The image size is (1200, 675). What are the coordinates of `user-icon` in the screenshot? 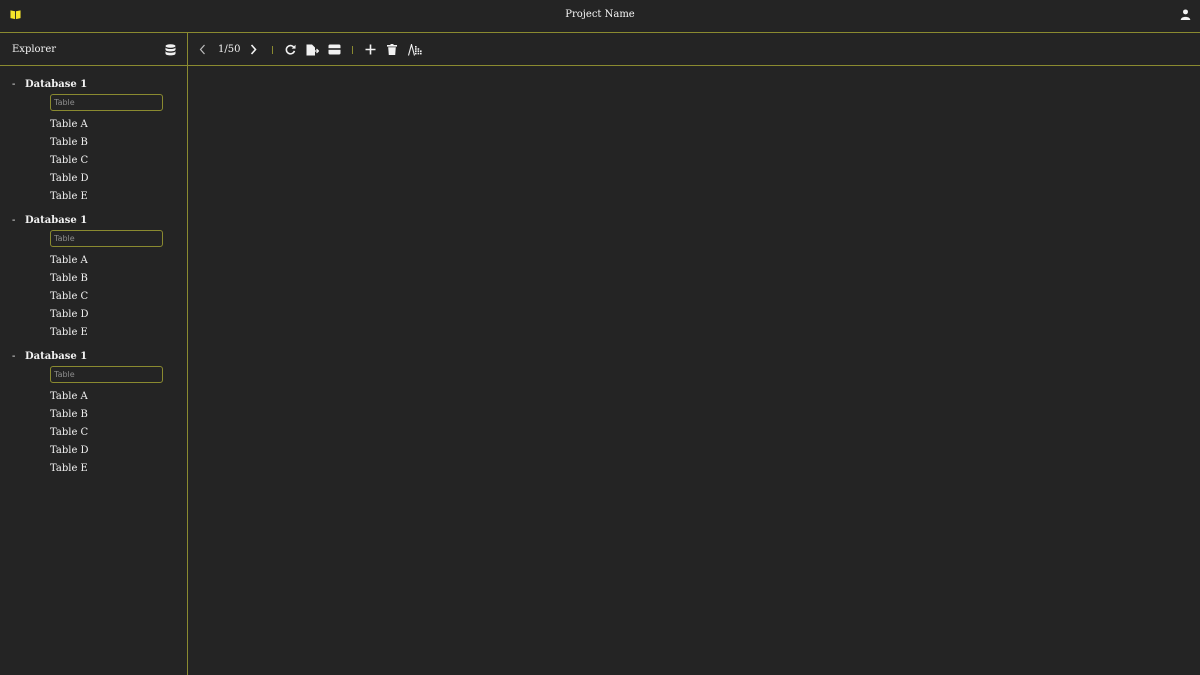 It's located at (1185, 14).